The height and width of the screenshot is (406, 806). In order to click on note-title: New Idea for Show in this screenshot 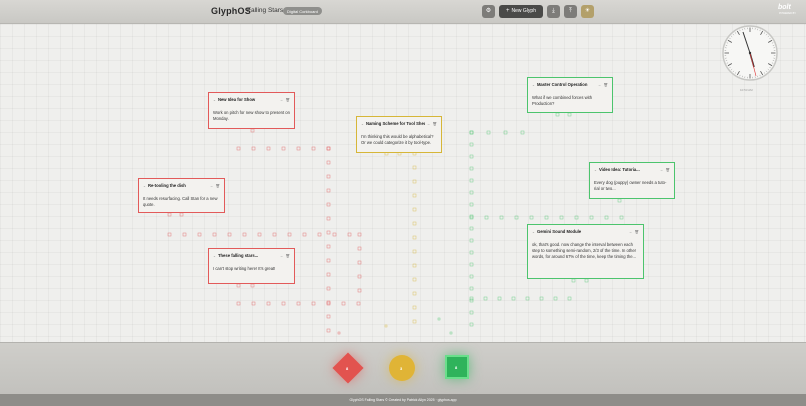, I will do `click(236, 99)`.